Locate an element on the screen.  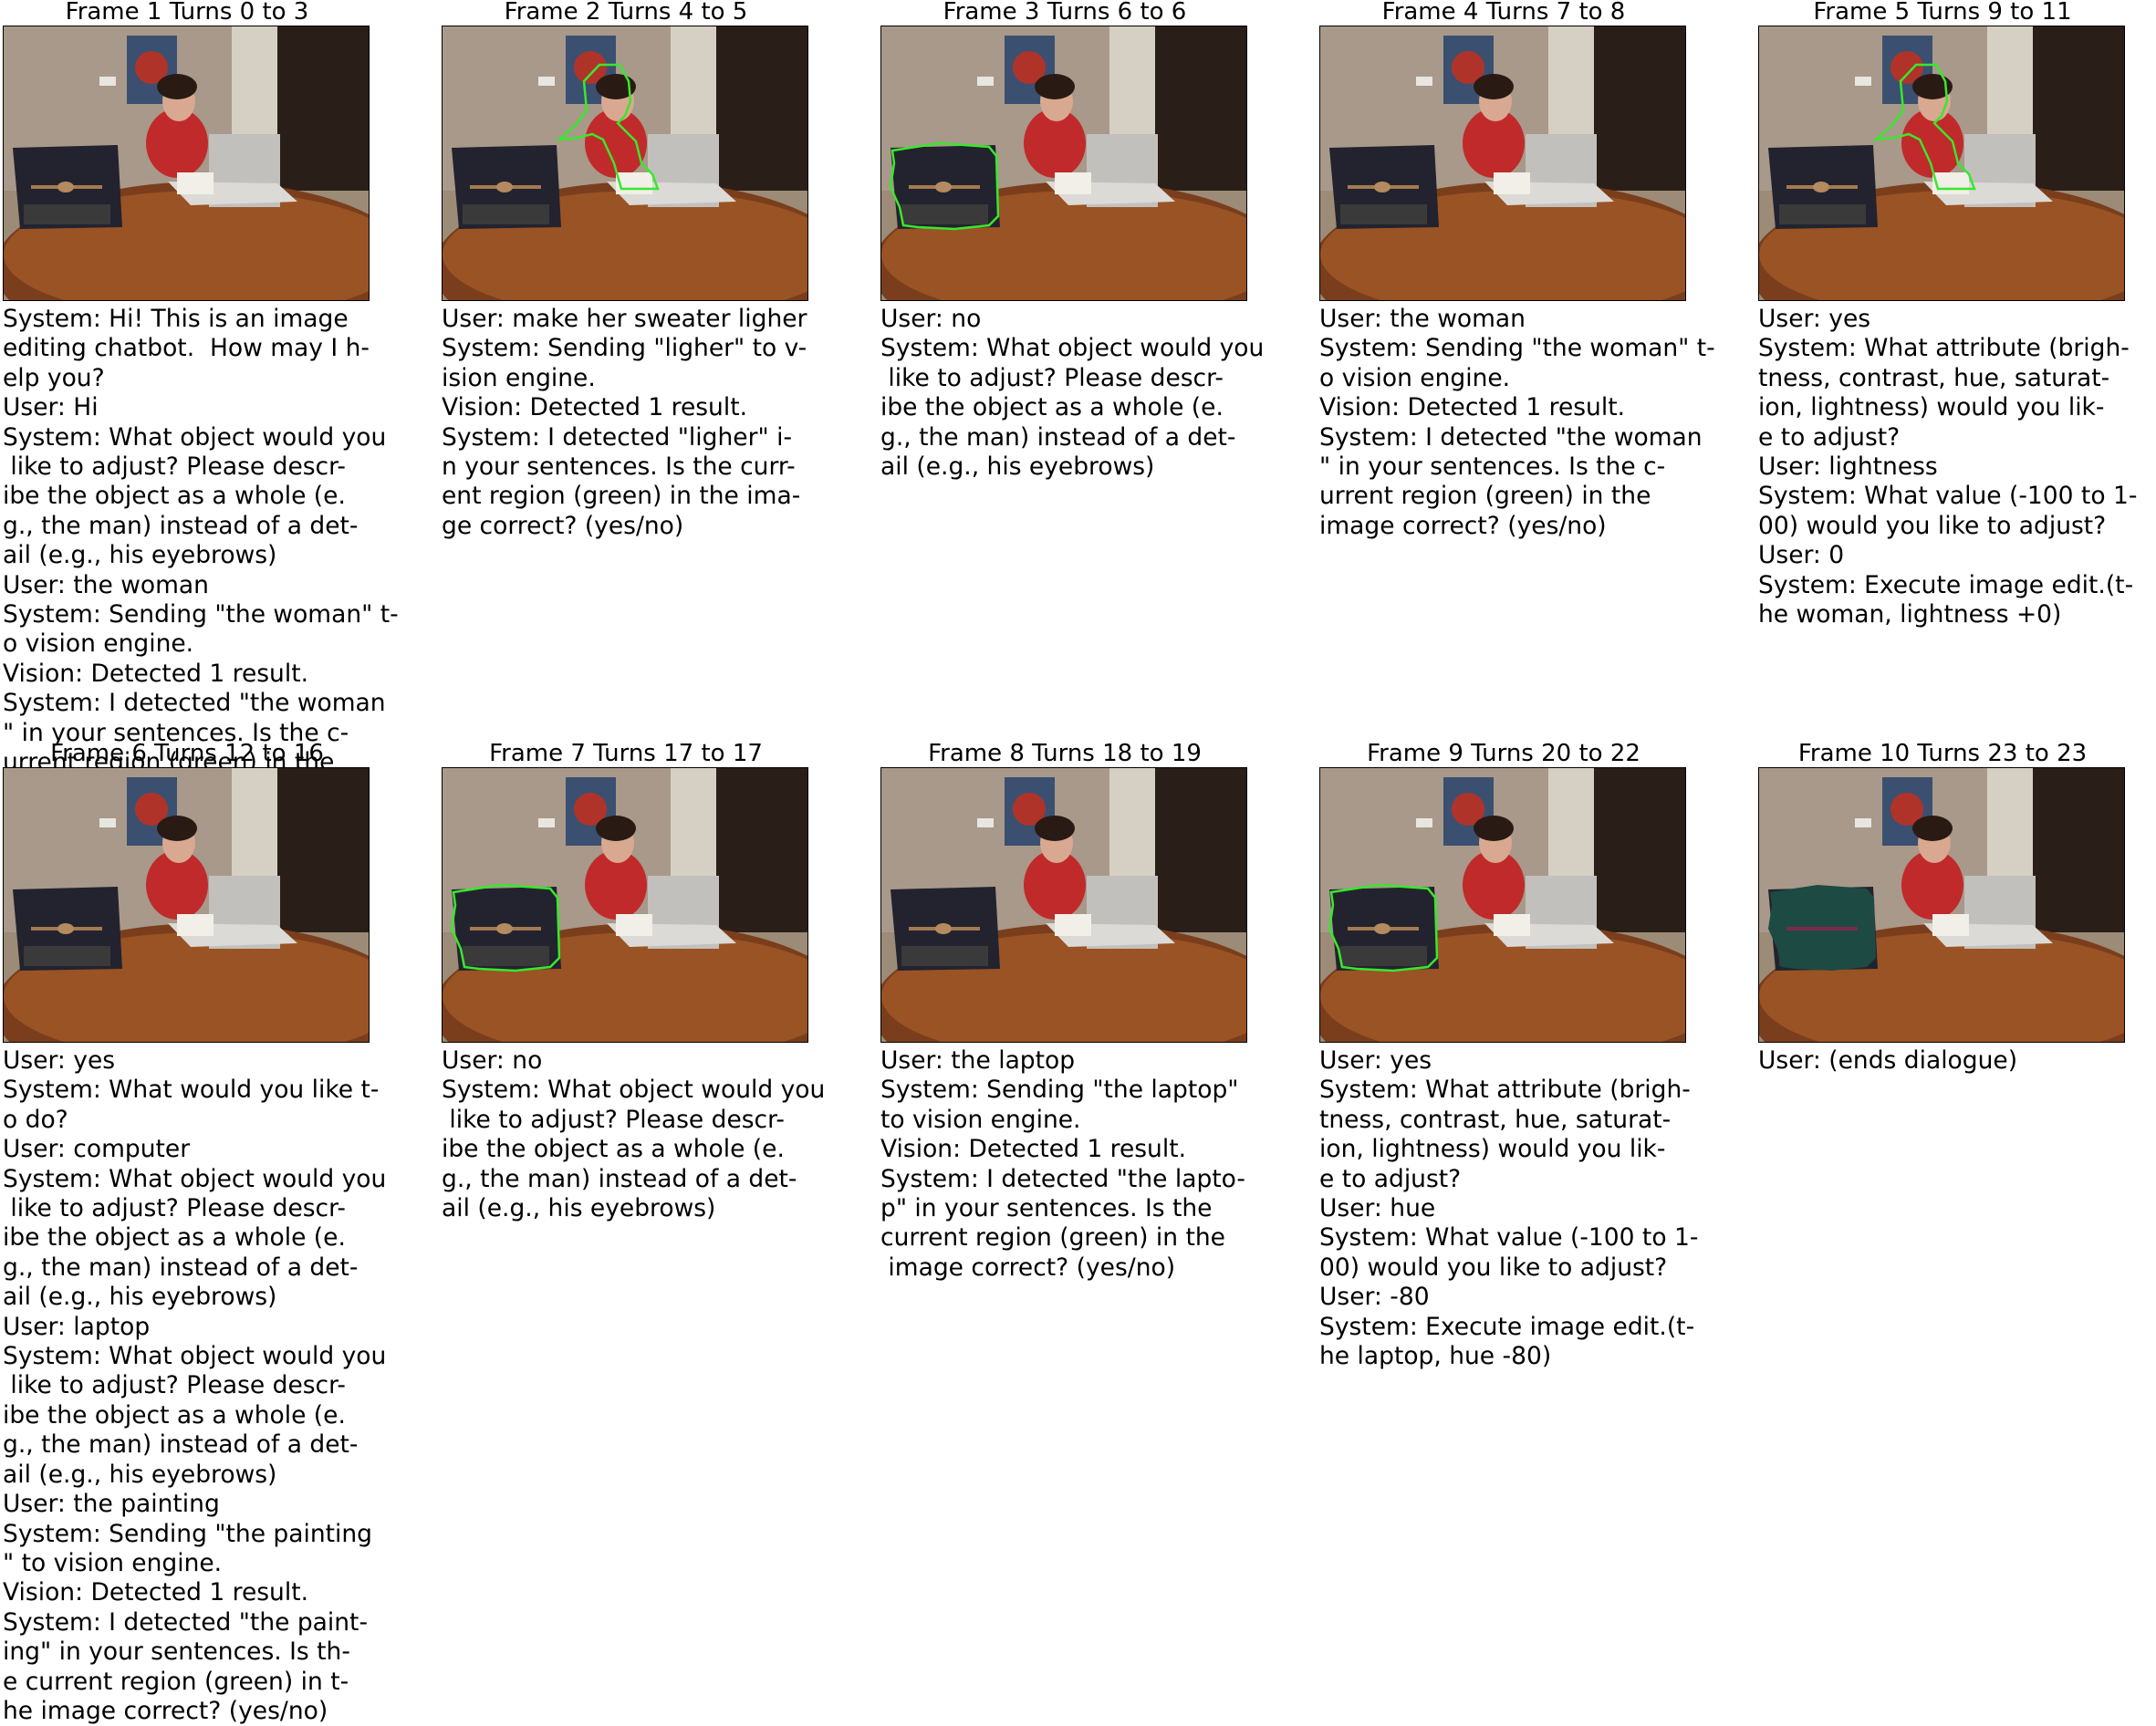
frame-title: Frame 9 Turns 20 to 22 is located at coordinates (1504, 754).